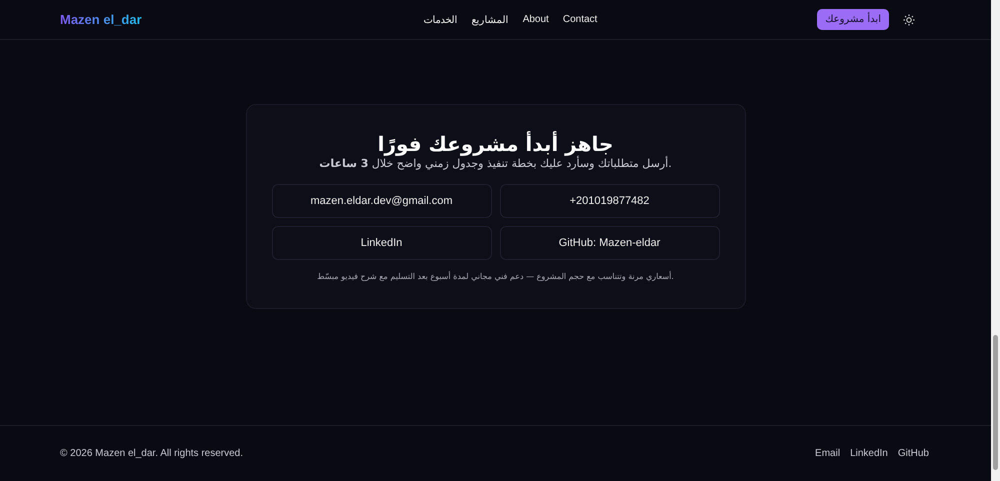  Describe the element at coordinates (580, 20) in the screenshot. I see `nav-link: Contact` at that location.